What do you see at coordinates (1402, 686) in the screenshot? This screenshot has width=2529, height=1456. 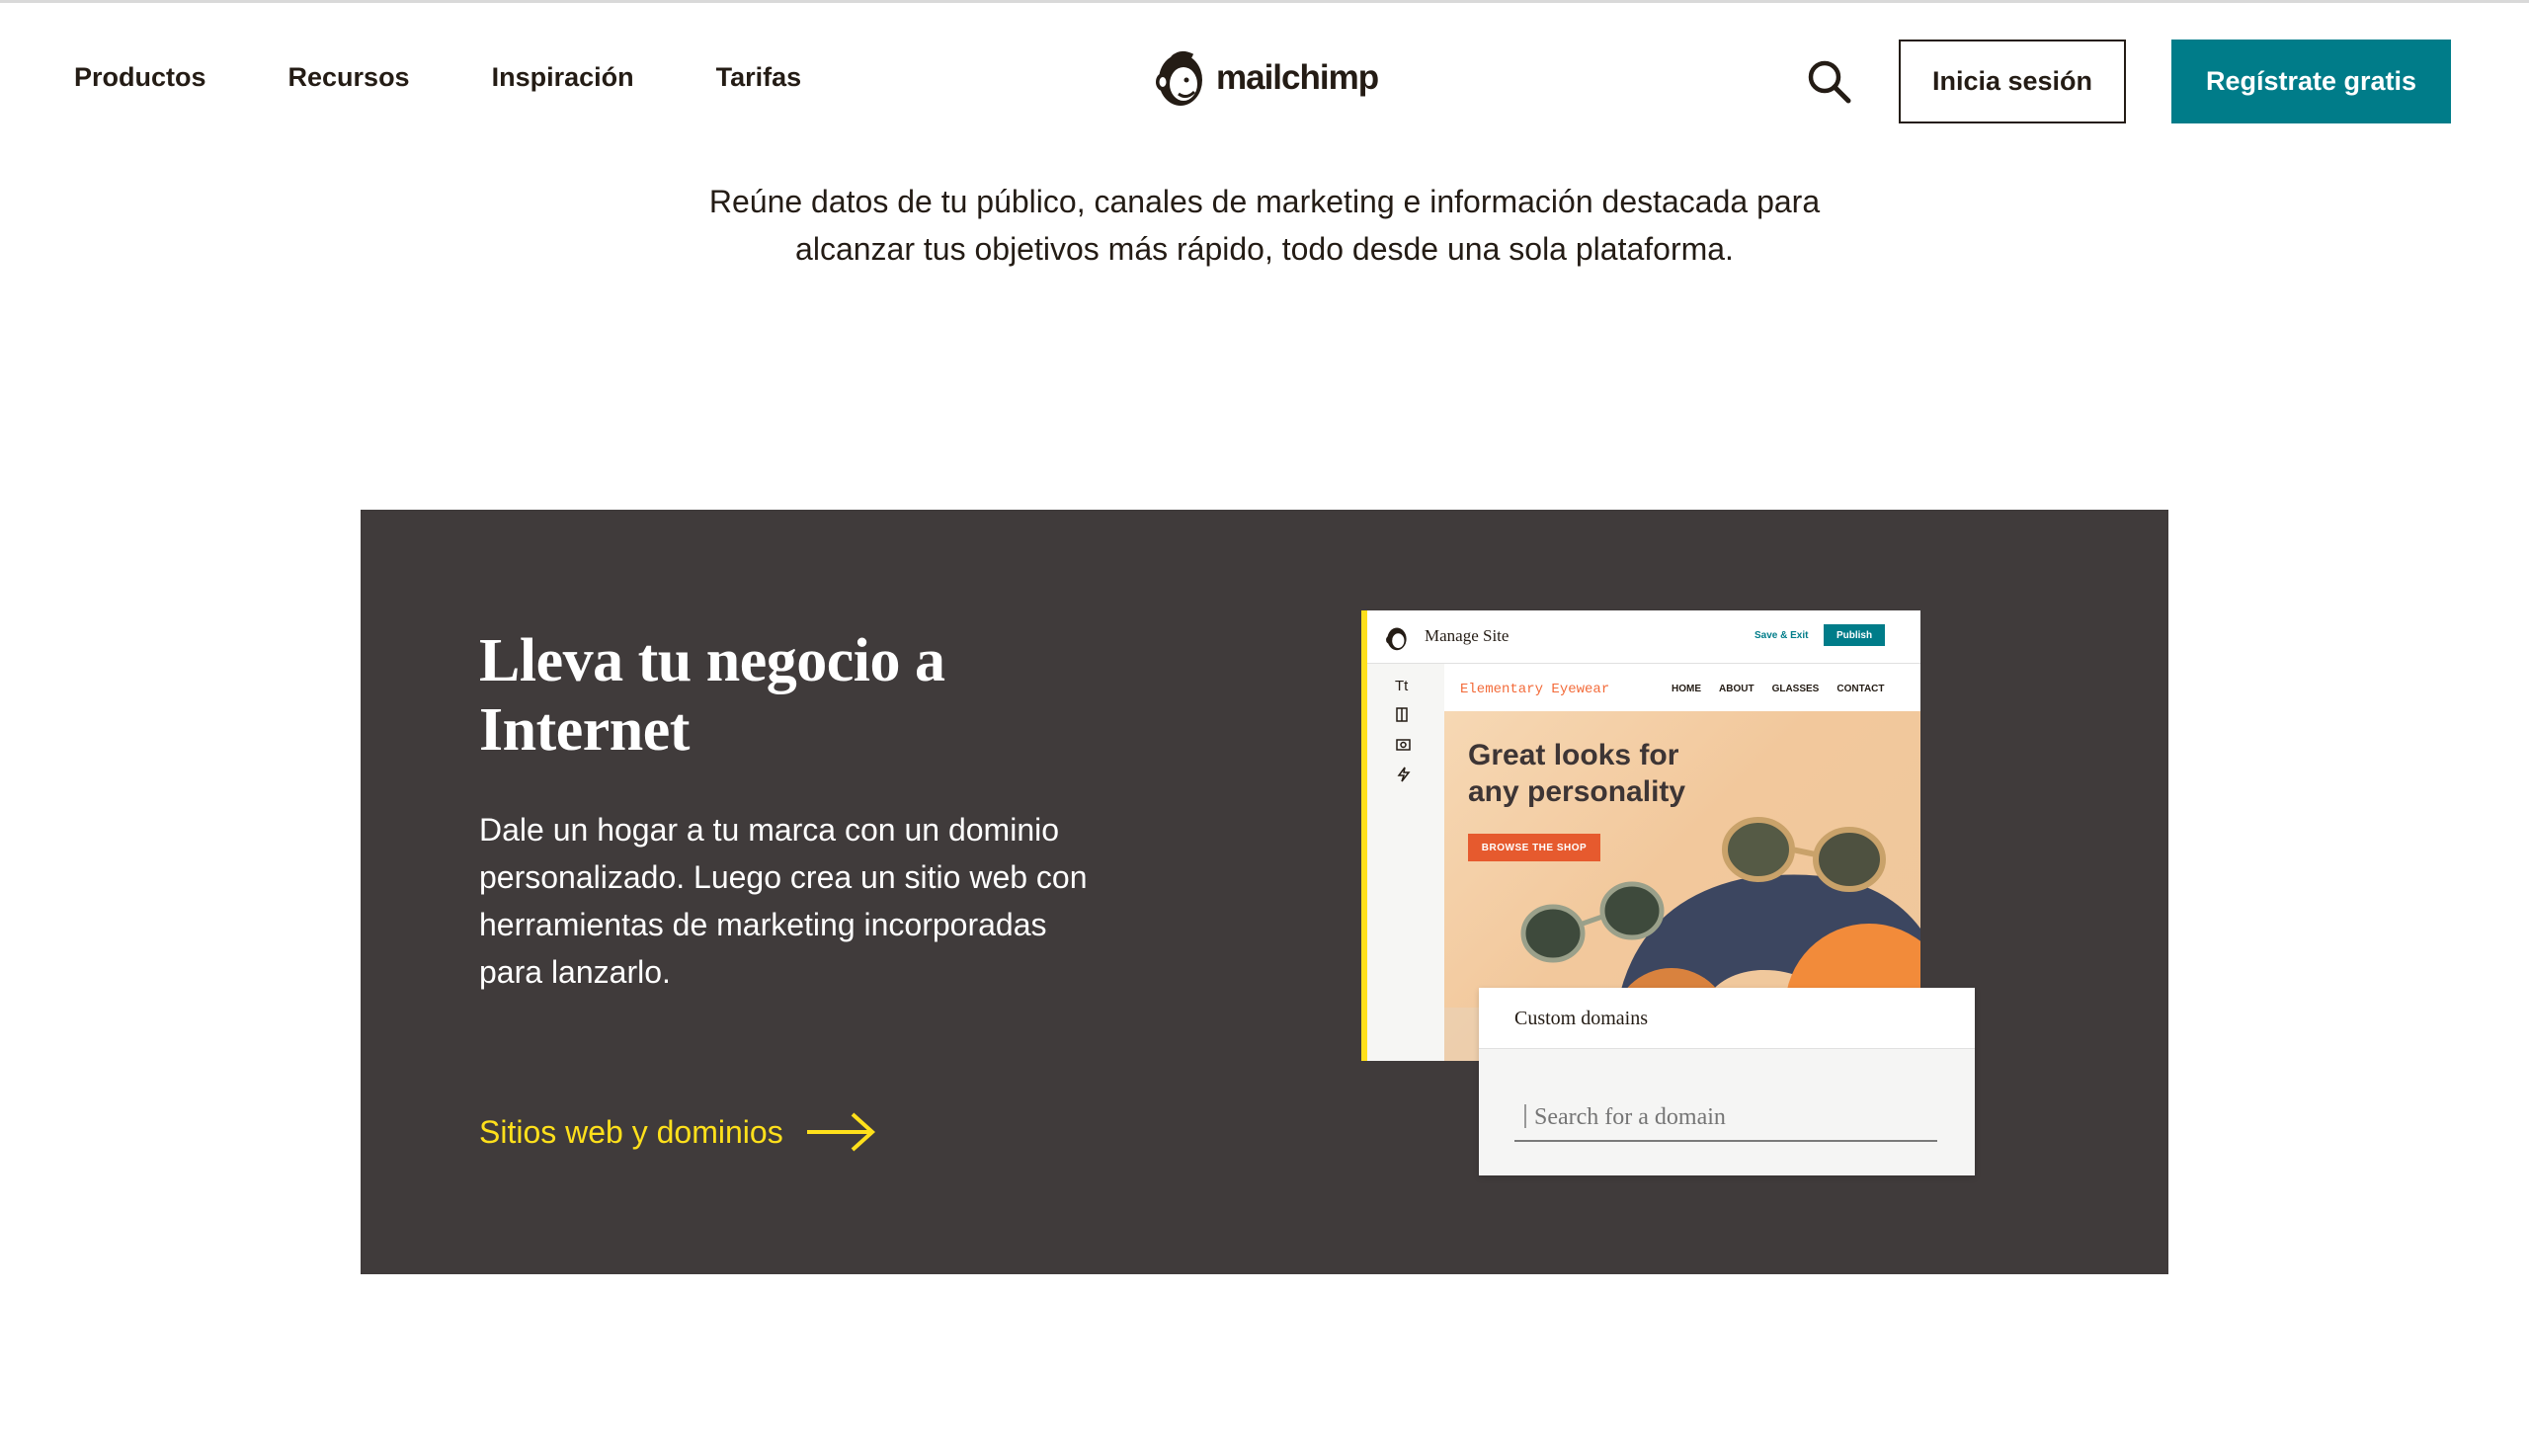 I see `text-tool-icon: Tt` at bounding box center [1402, 686].